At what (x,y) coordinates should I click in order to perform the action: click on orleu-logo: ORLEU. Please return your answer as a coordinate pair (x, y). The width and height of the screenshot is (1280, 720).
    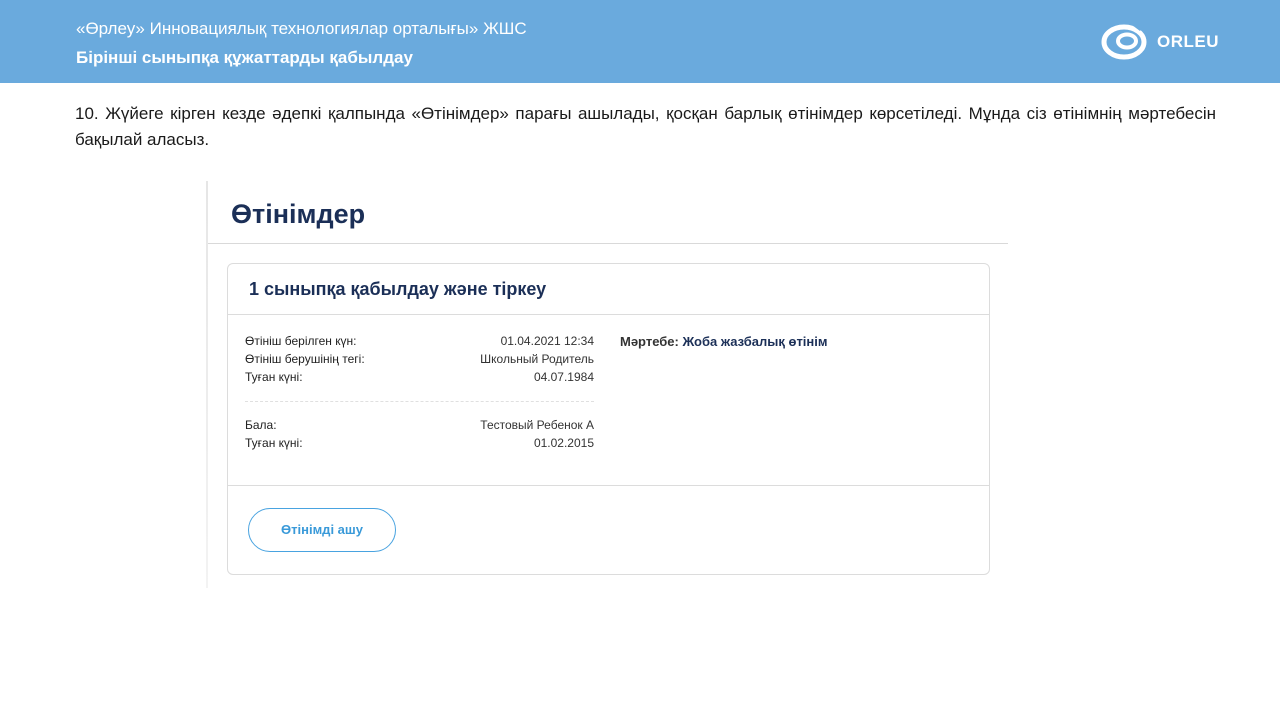
    Looking at the image, I should click on (1160, 42).